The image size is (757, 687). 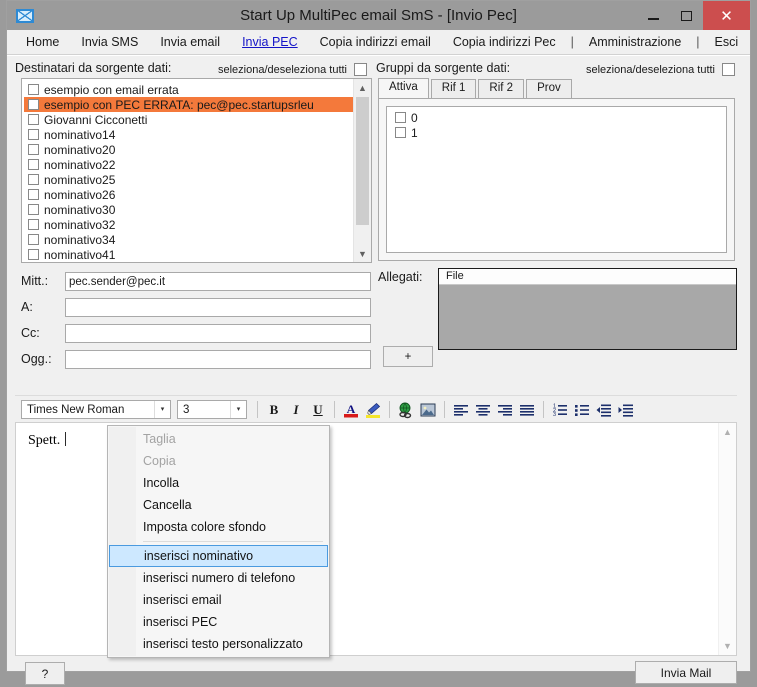 I want to click on underline-button: U, so click(x=318, y=409).